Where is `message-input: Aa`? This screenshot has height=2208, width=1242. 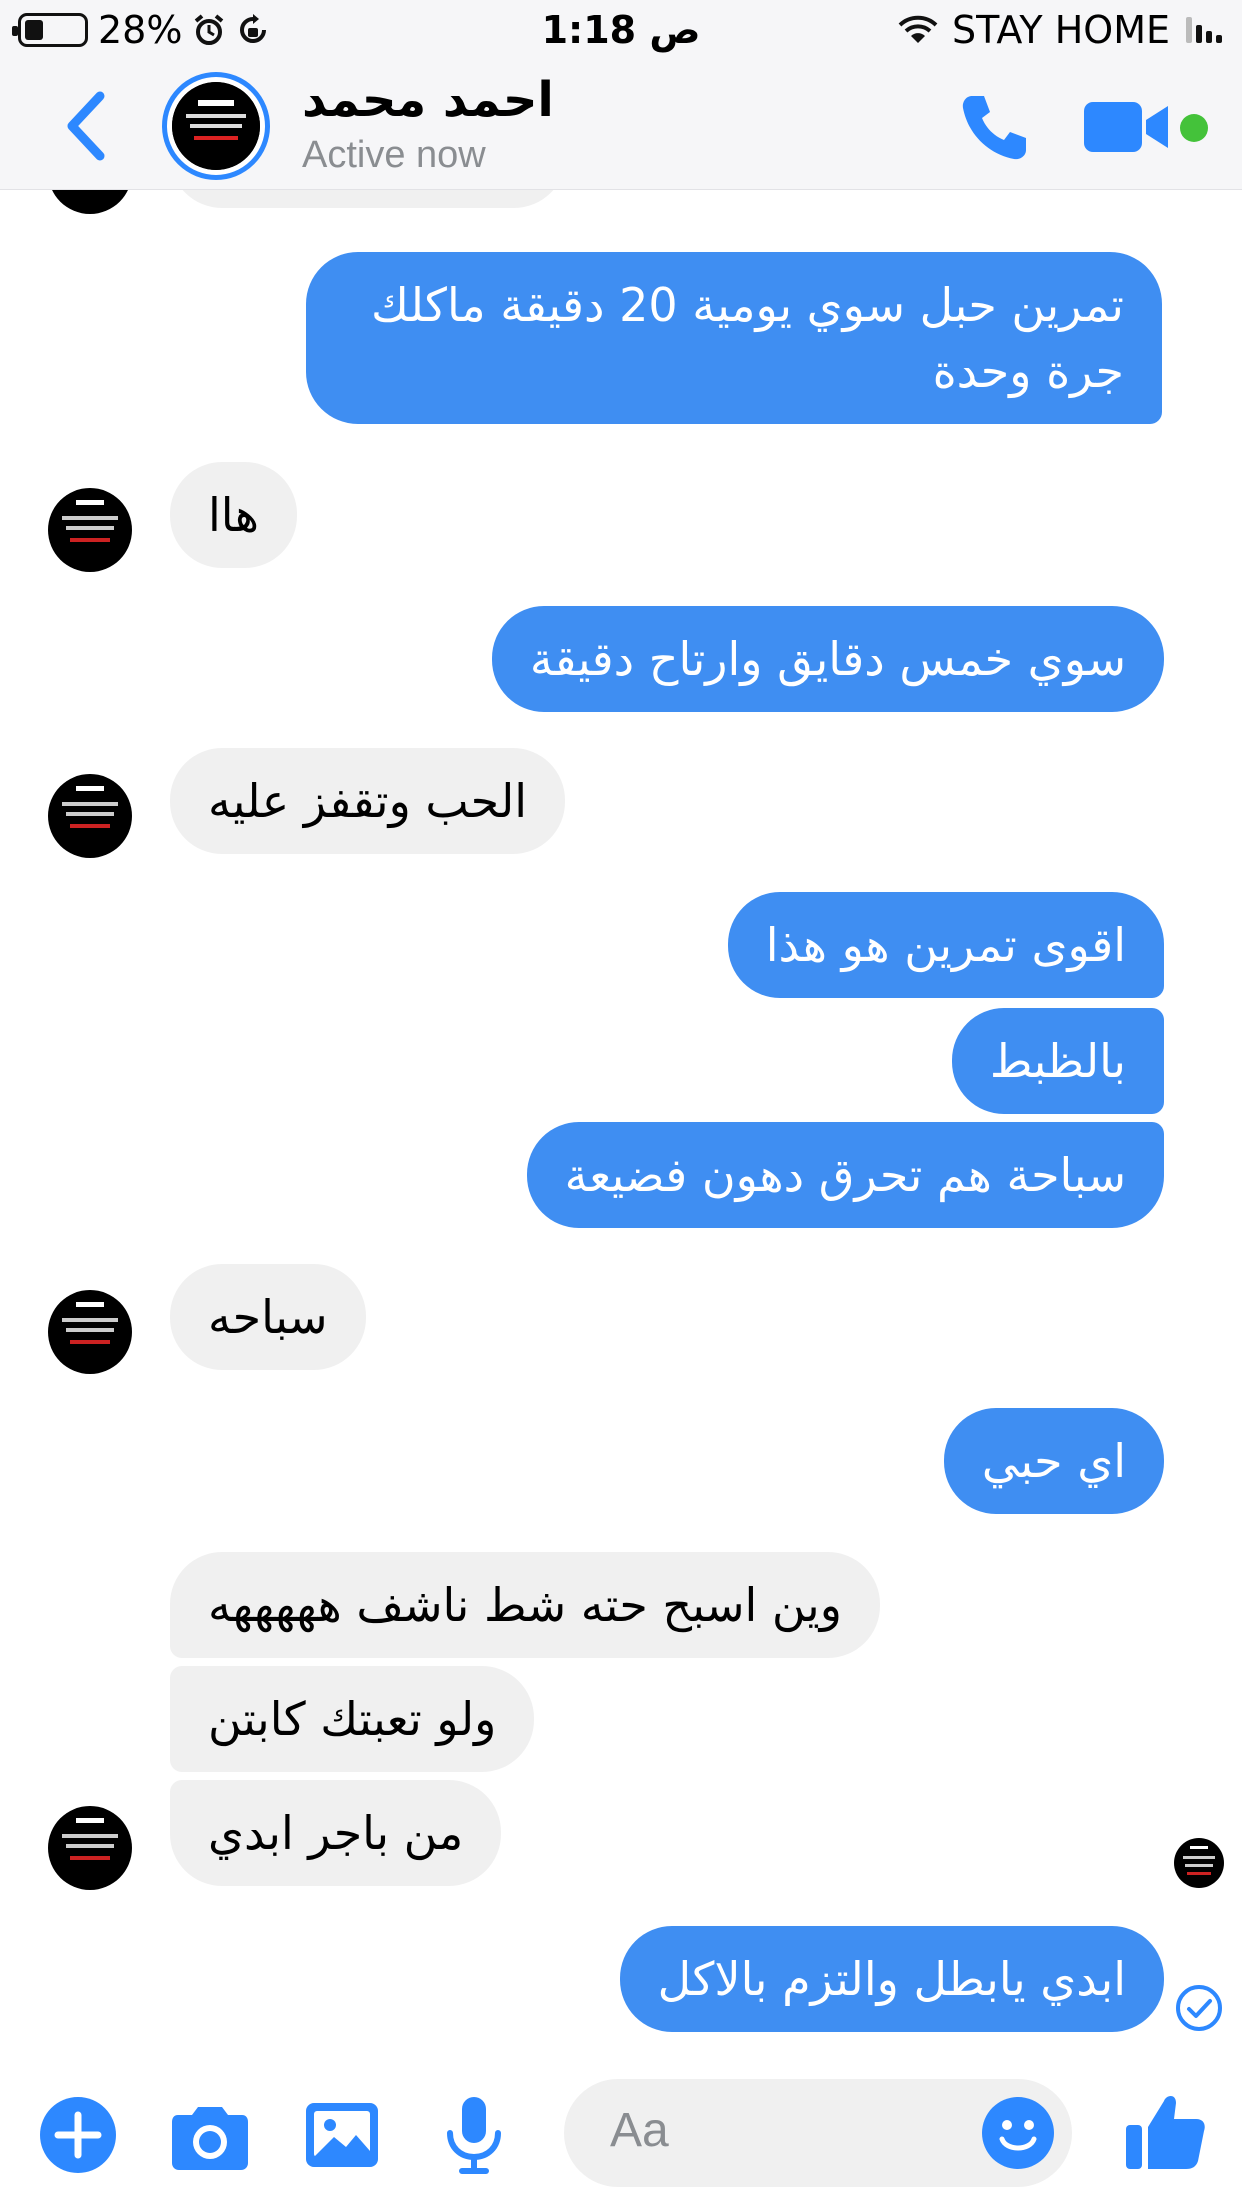
message-input: Aa is located at coordinates (818, 2133).